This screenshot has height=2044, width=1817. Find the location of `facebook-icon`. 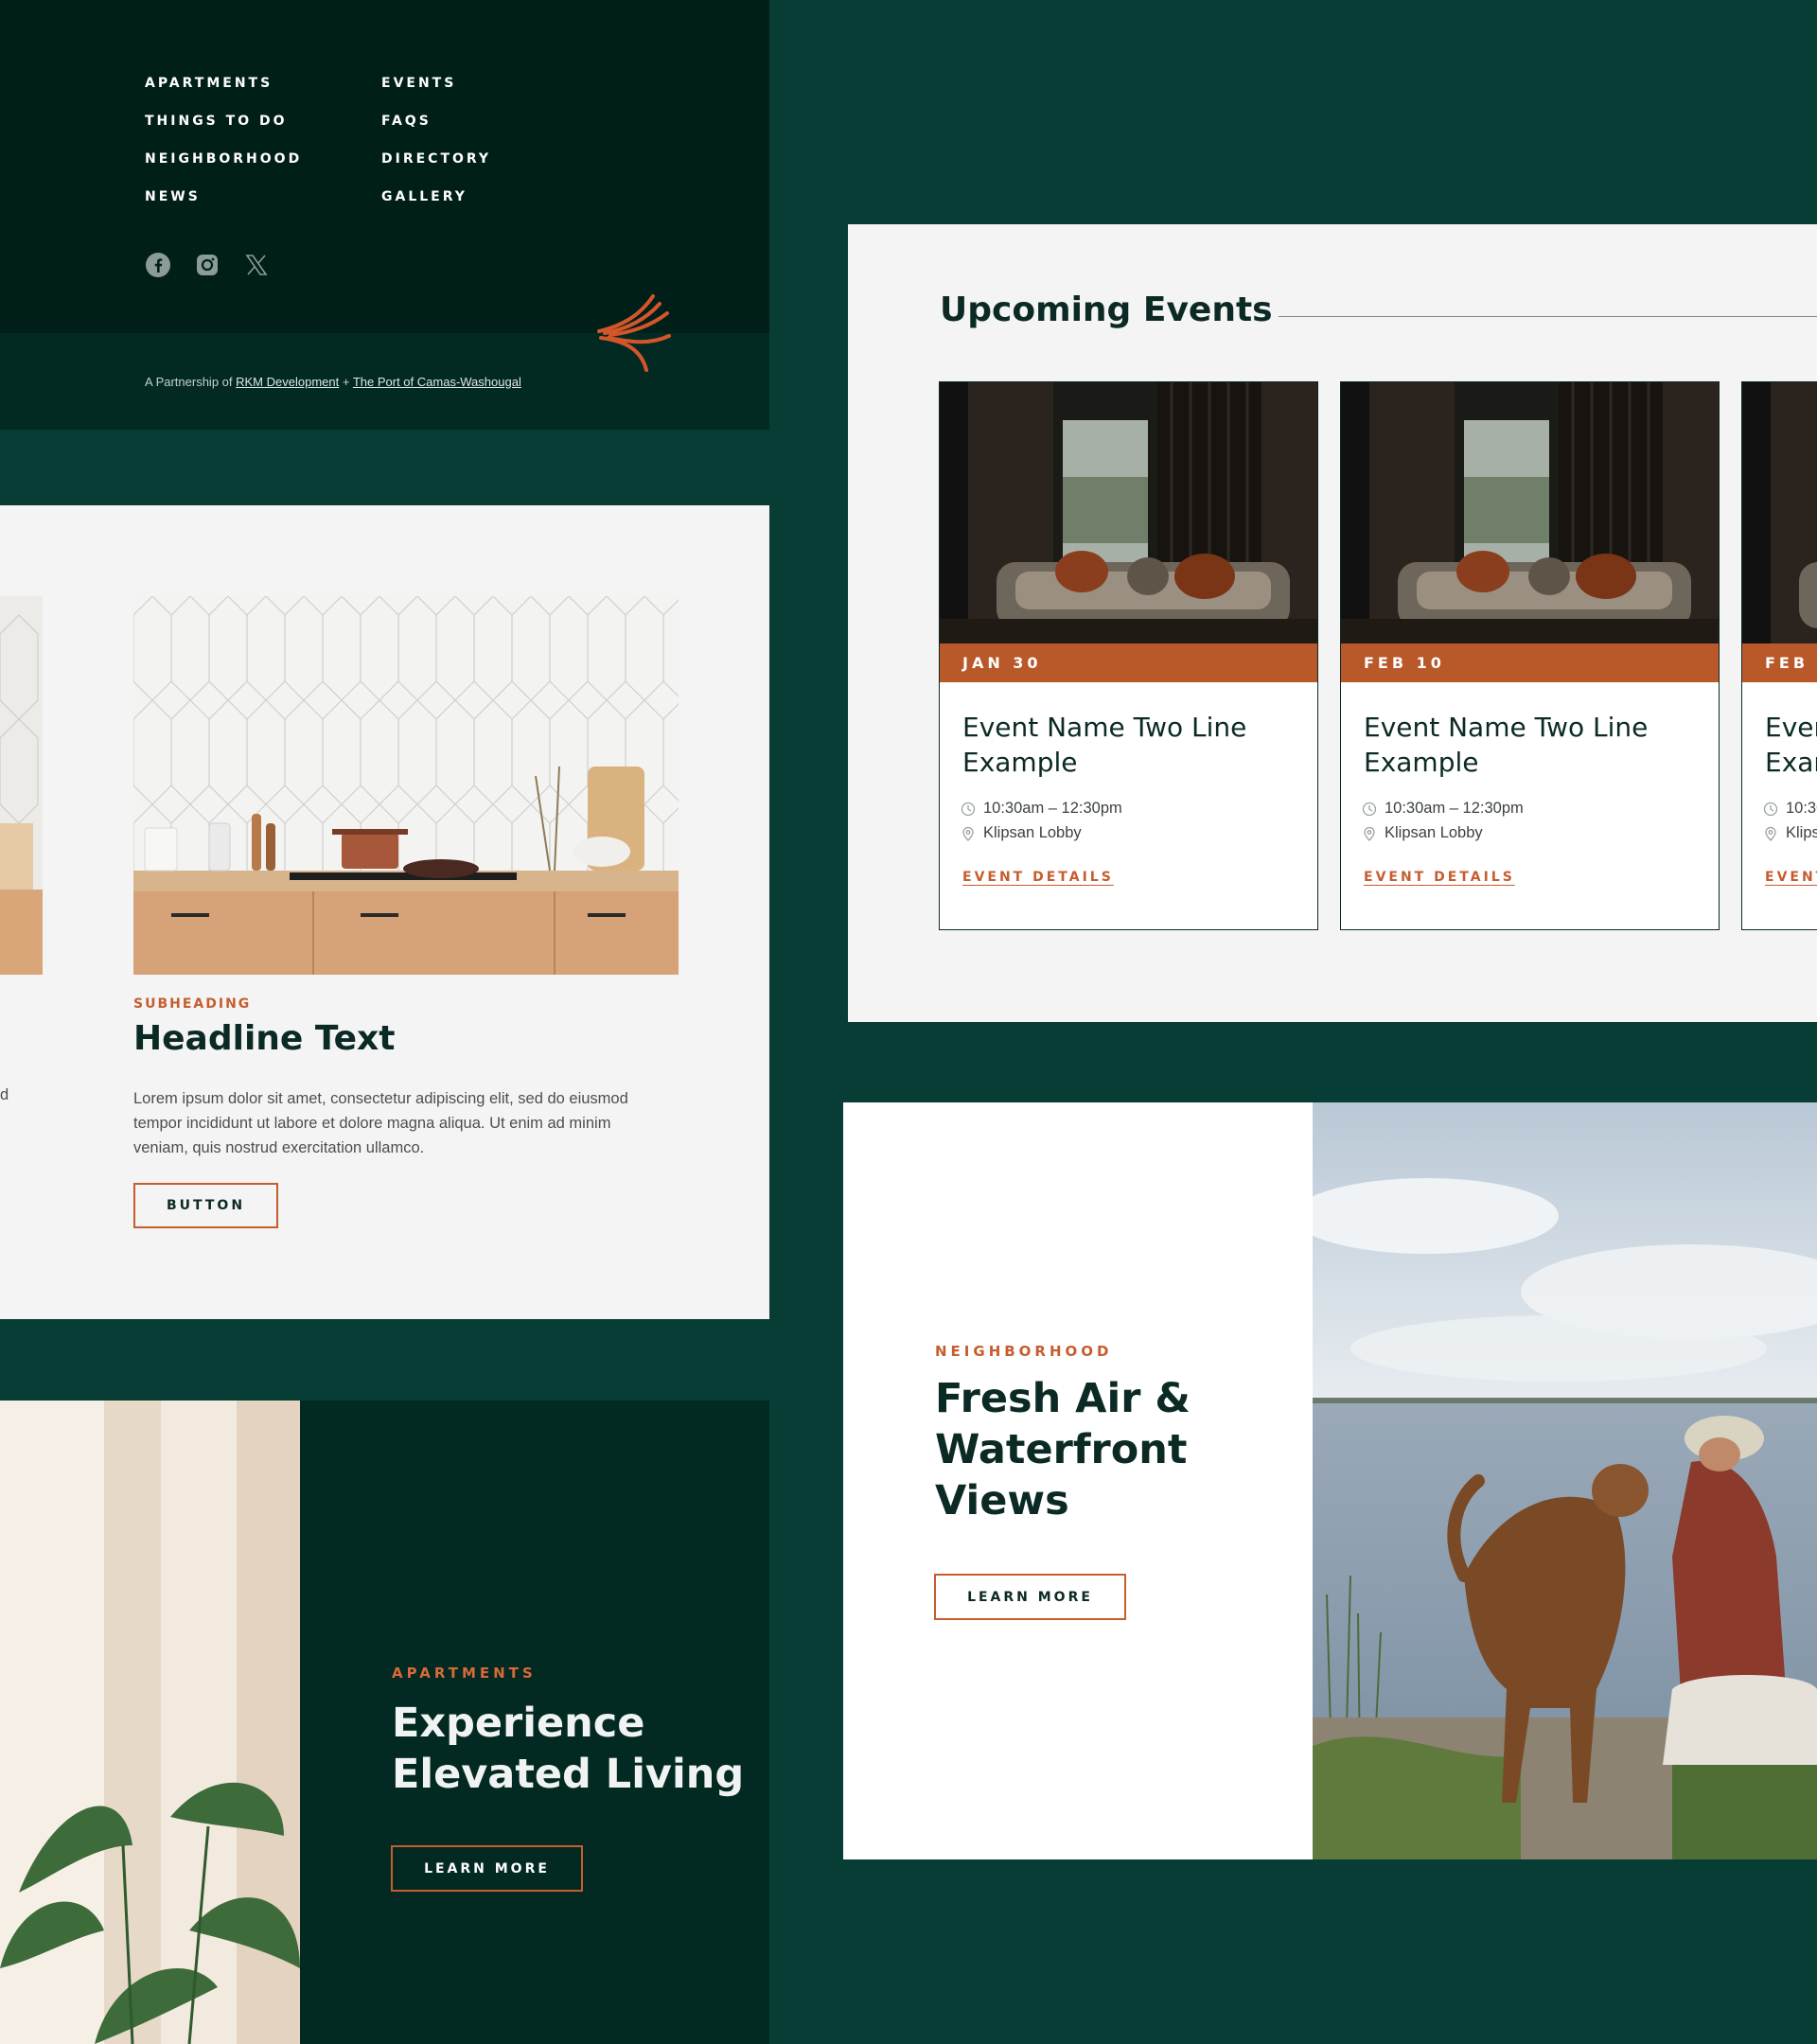

facebook-icon is located at coordinates (158, 265).